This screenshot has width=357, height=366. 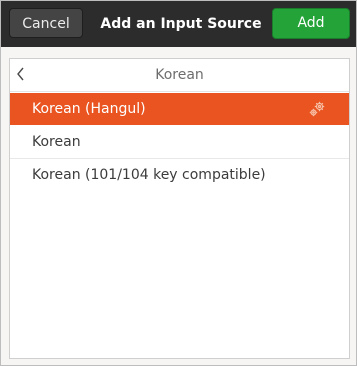 What do you see at coordinates (89, 109) in the screenshot?
I see `list-item-label: Korean (Hangul)` at bounding box center [89, 109].